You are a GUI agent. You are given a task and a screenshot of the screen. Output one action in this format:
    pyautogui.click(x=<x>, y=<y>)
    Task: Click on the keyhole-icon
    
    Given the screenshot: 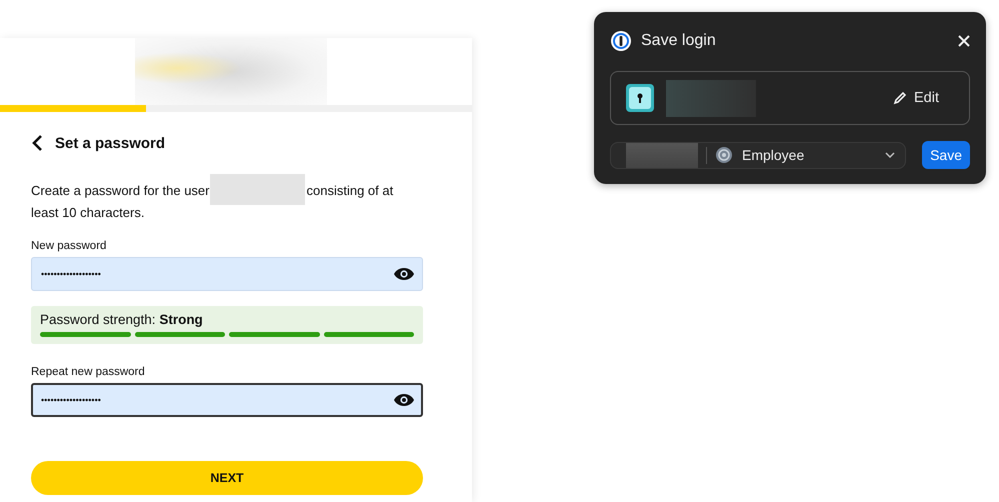 What is the action you would take?
    pyautogui.click(x=640, y=98)
    